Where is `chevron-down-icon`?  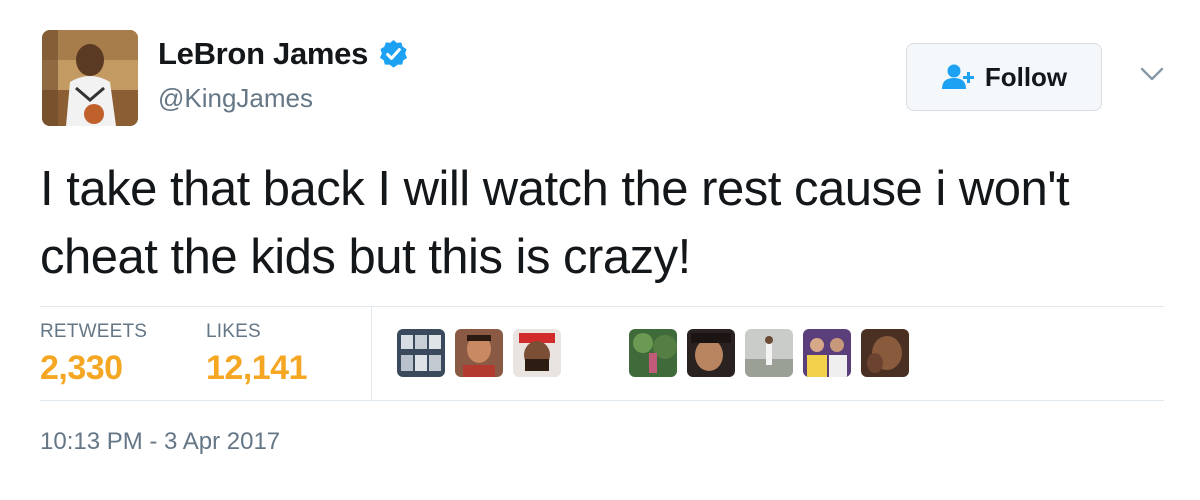 chevron-down-icon is located at coordinates (1152, 74).